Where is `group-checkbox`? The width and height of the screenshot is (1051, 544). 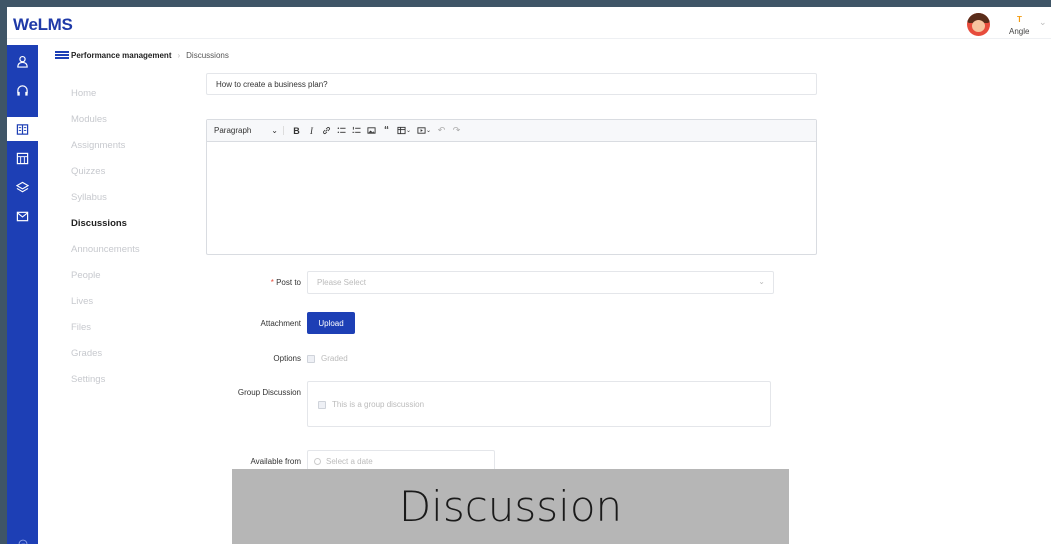 group-checkbox is located at coordinates (322, 404).